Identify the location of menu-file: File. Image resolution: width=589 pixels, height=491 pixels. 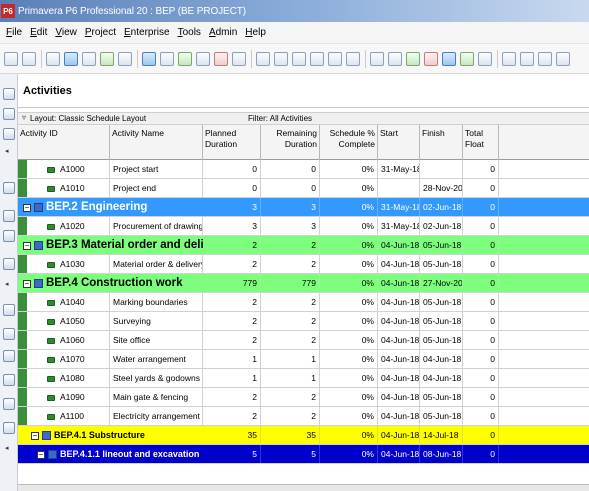
(14, 32).